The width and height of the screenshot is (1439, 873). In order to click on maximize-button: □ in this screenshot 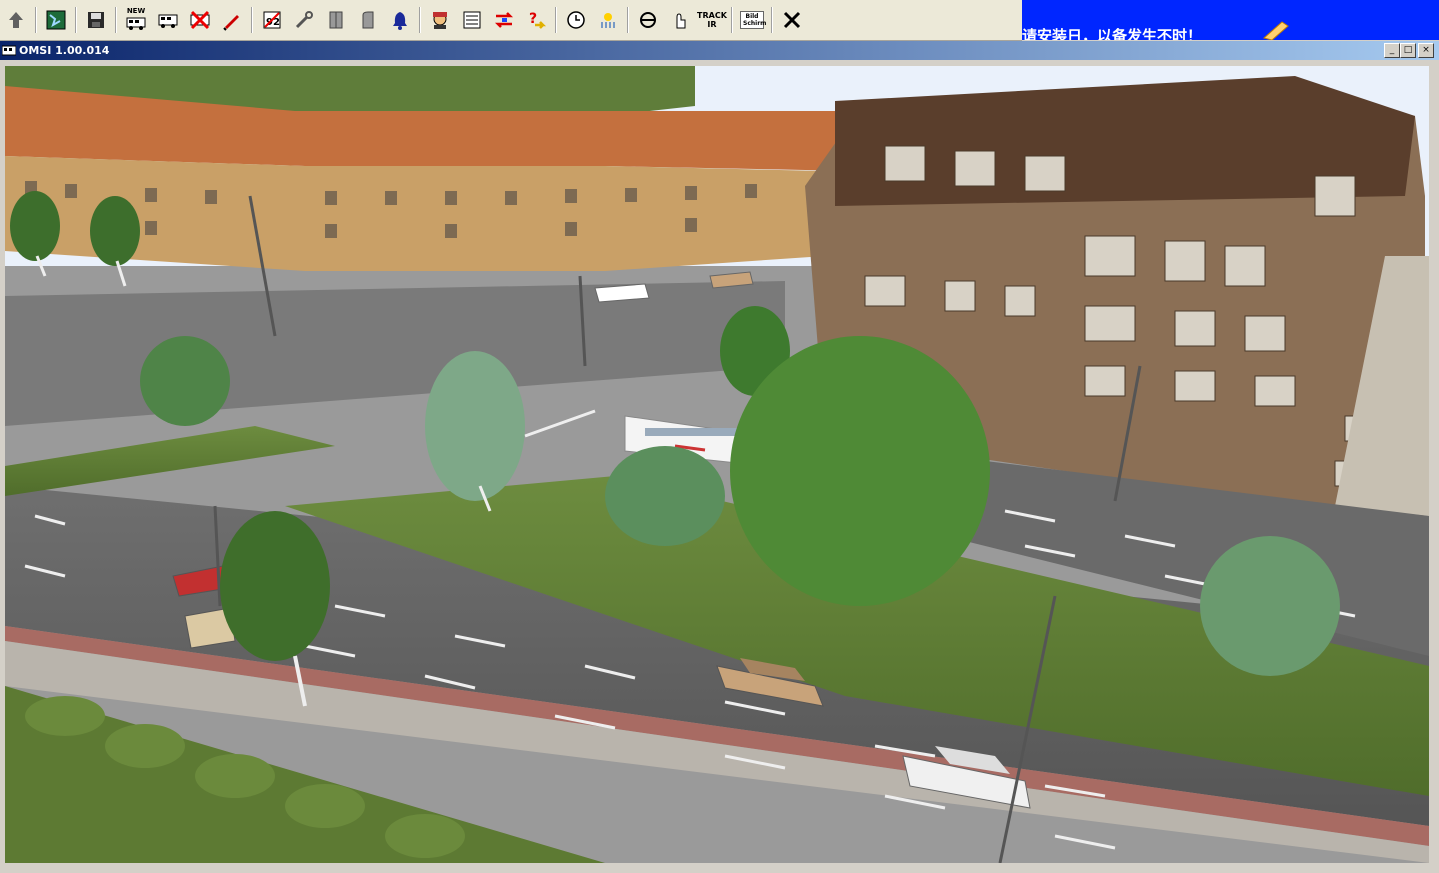, I will do `click(1408, 50)`.